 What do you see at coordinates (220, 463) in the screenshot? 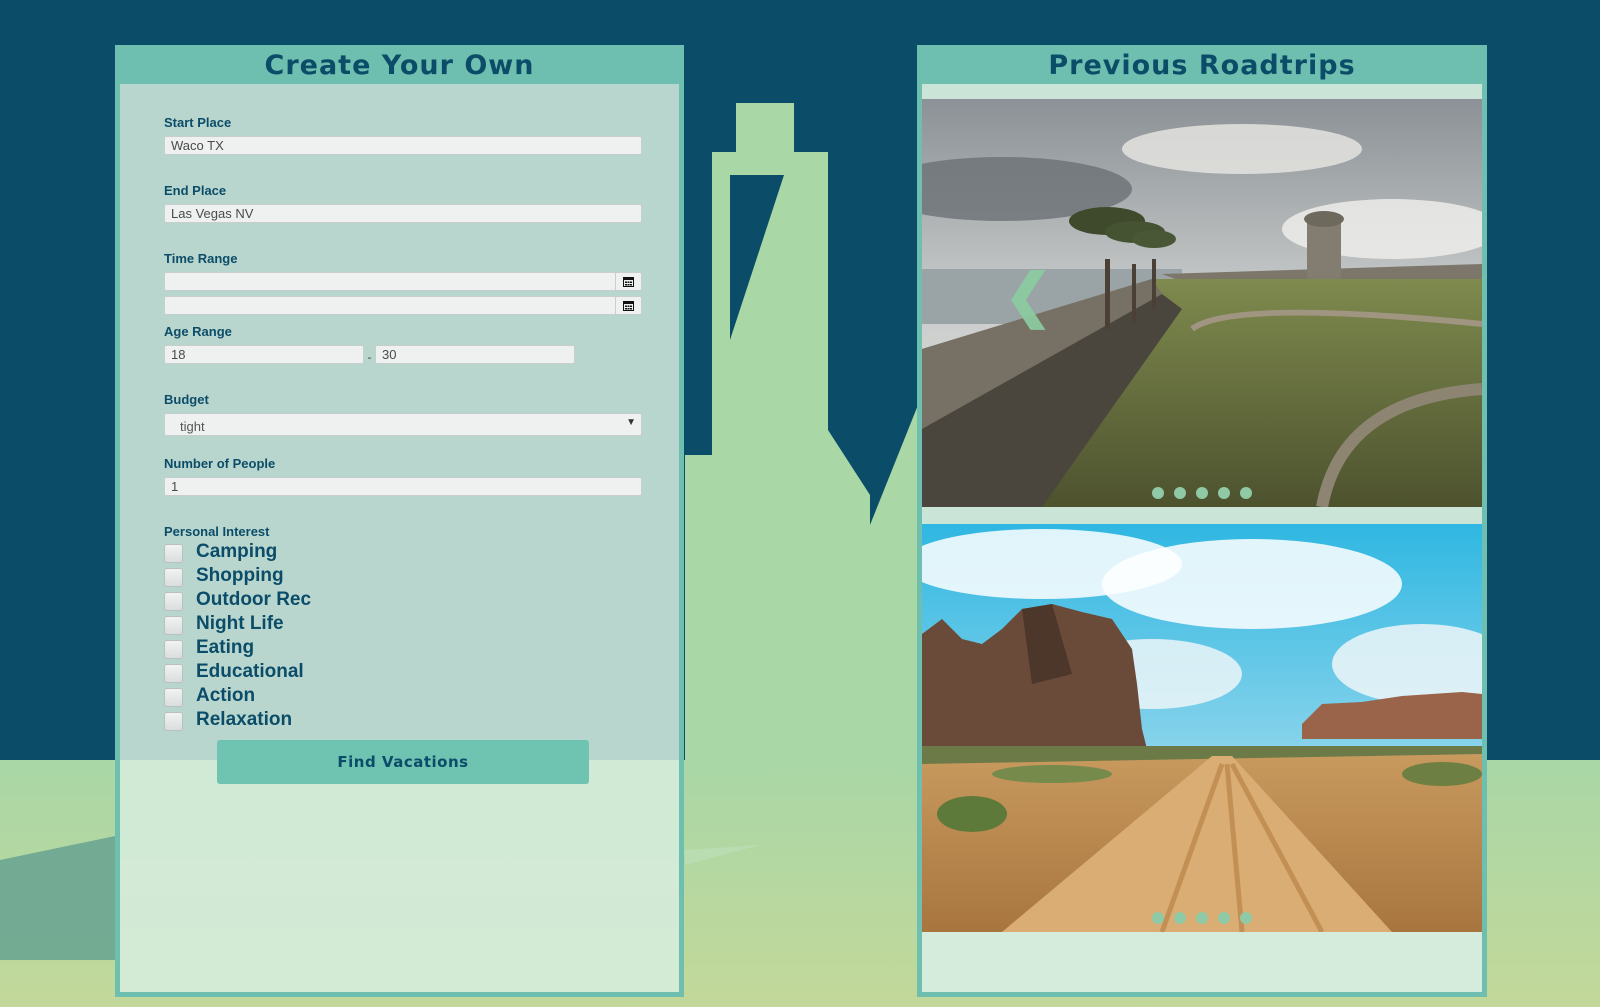
I see `number-of-people-label: Number of People` at bounding box center [220, 463].